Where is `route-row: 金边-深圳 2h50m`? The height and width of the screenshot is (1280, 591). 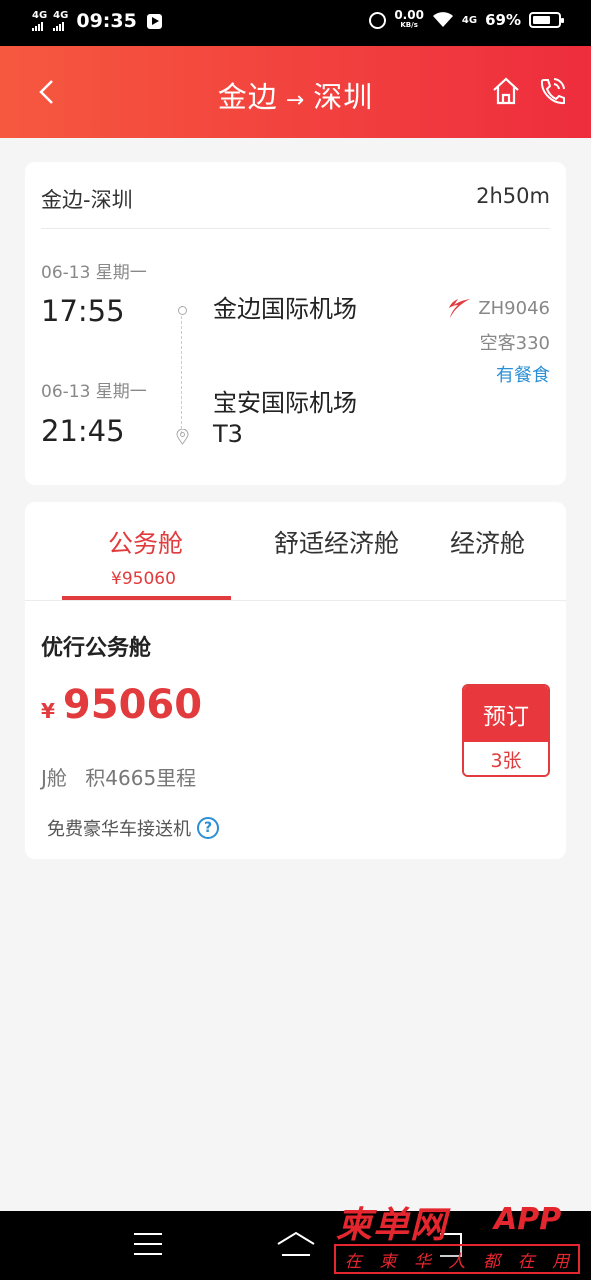
route-row: 金边-深圳 2h50m is located at coordinates (295, 199).